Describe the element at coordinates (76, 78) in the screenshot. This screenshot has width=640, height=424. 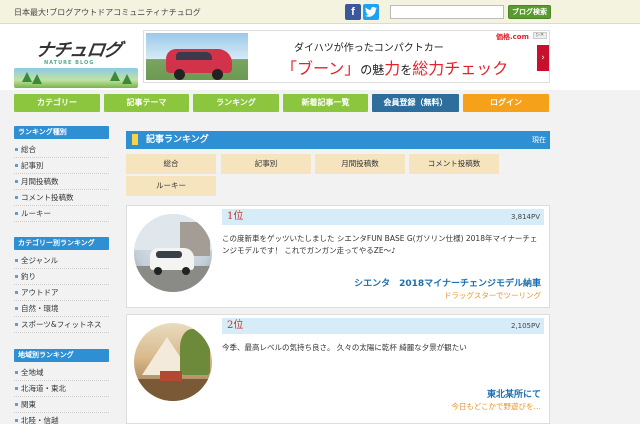
I see `logo-landscape` at that location.